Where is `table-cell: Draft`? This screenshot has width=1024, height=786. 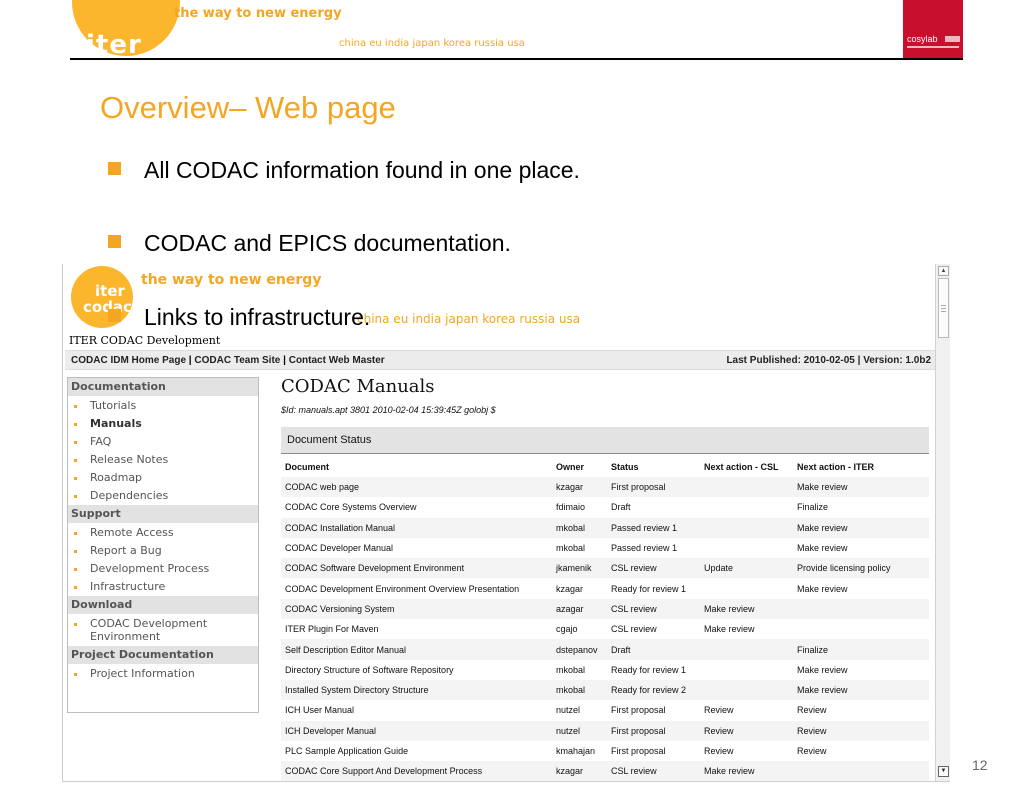
table-cell: Draft is located at coordinates (621, 649).